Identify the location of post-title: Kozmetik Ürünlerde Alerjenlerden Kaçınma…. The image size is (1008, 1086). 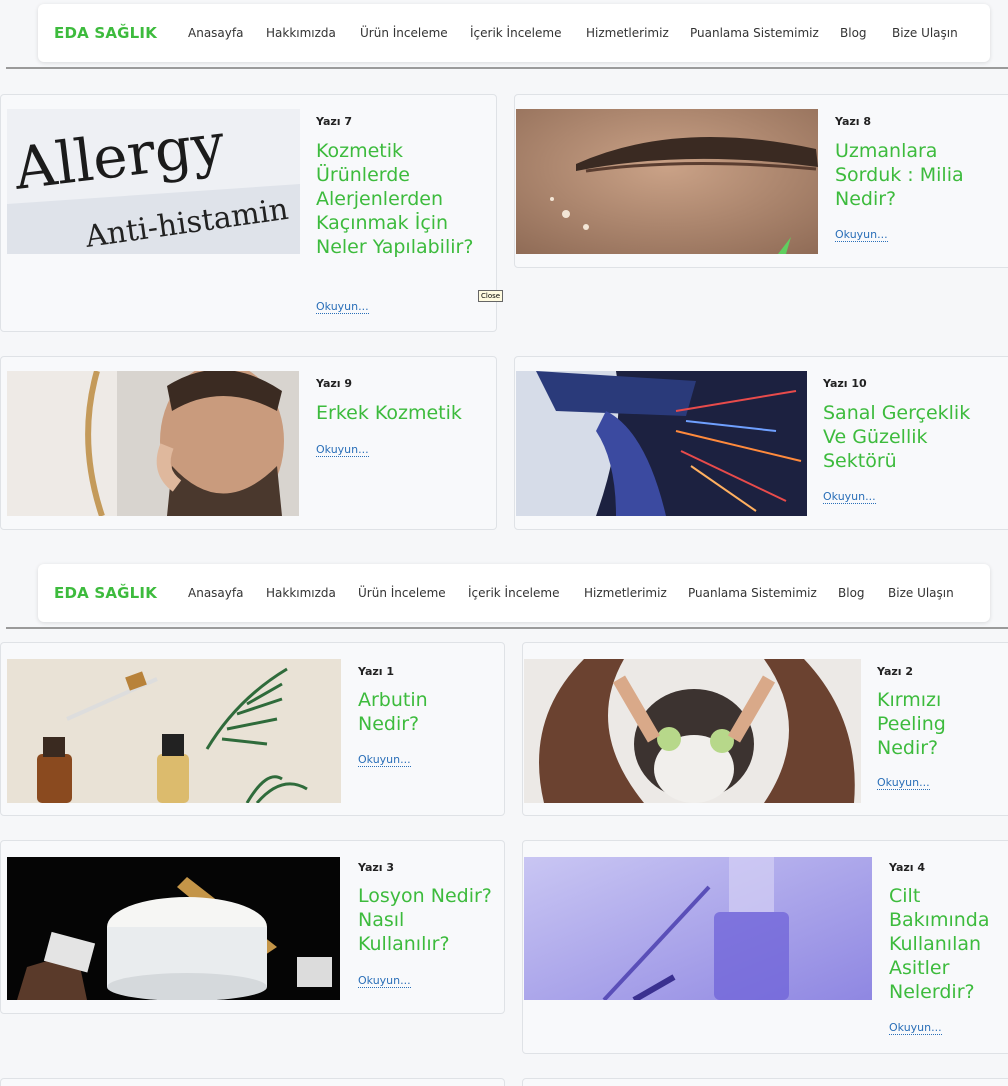
(401, 199).